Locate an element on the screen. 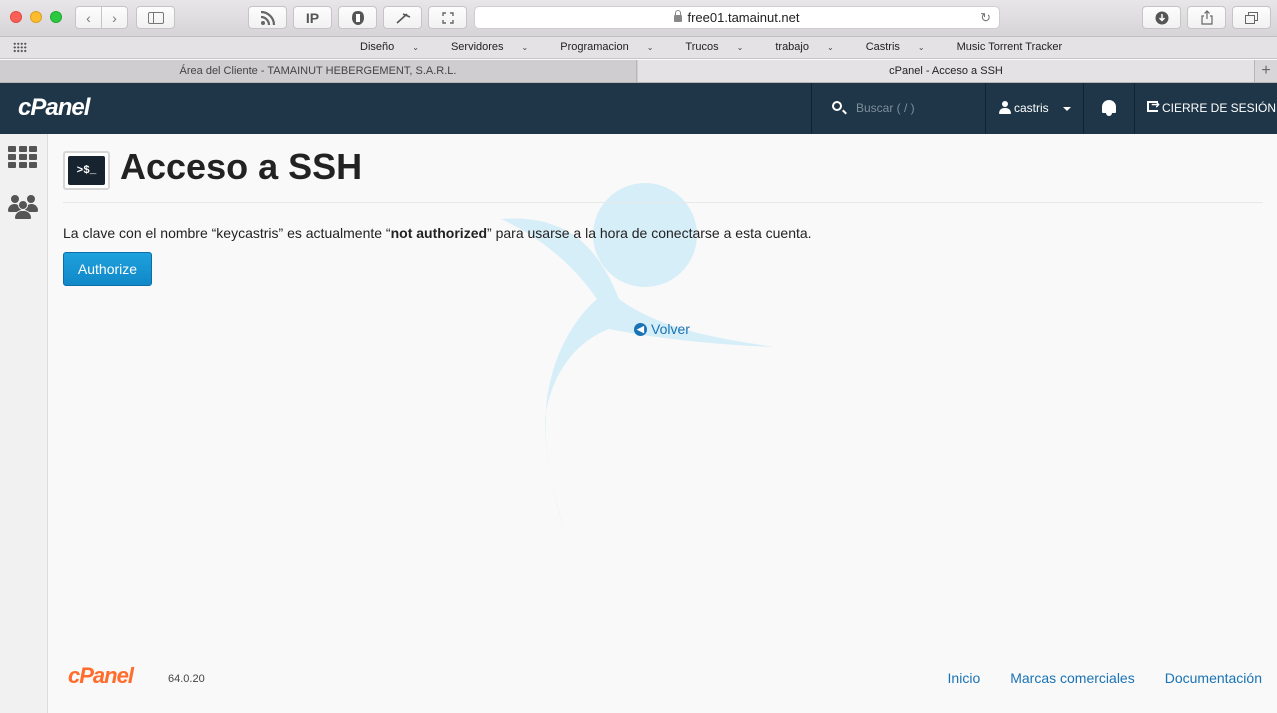  rss-icon is located at coordinates (267, 17).